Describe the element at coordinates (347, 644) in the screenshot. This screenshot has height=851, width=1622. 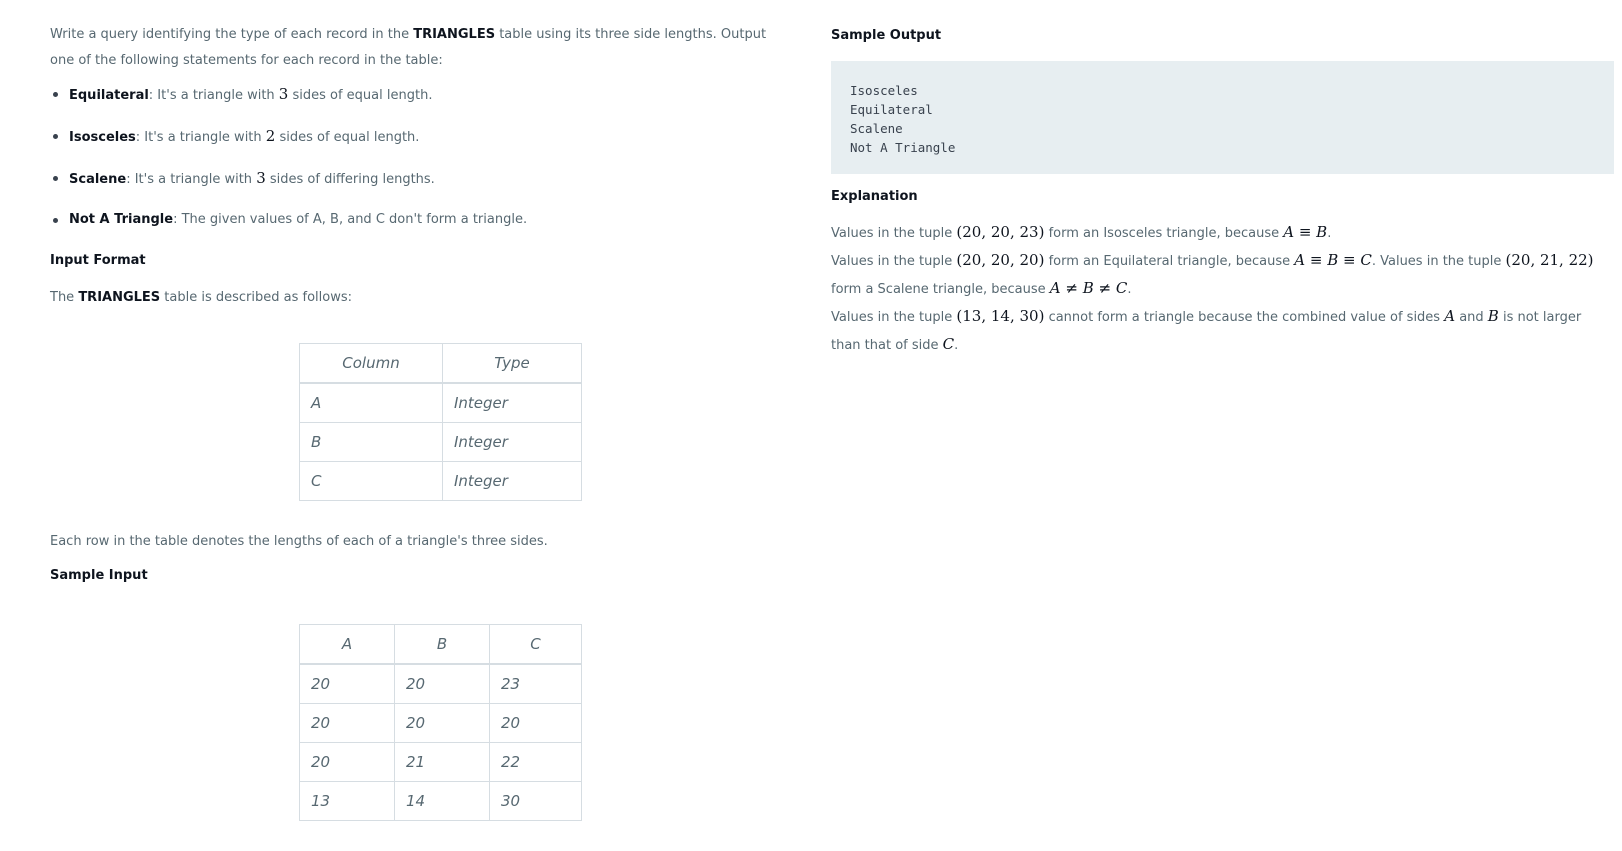
I see `column-header: A` at that location.